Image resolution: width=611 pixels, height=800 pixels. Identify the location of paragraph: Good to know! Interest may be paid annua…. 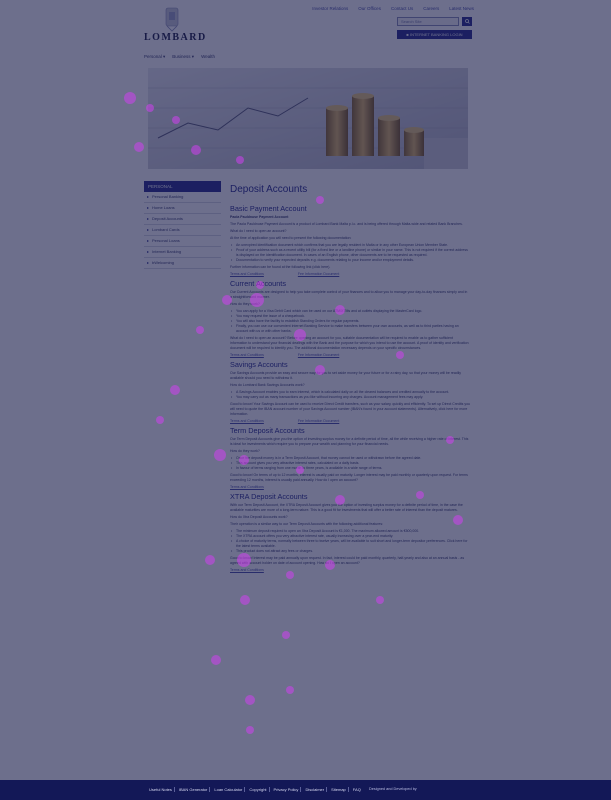
(347, 560).